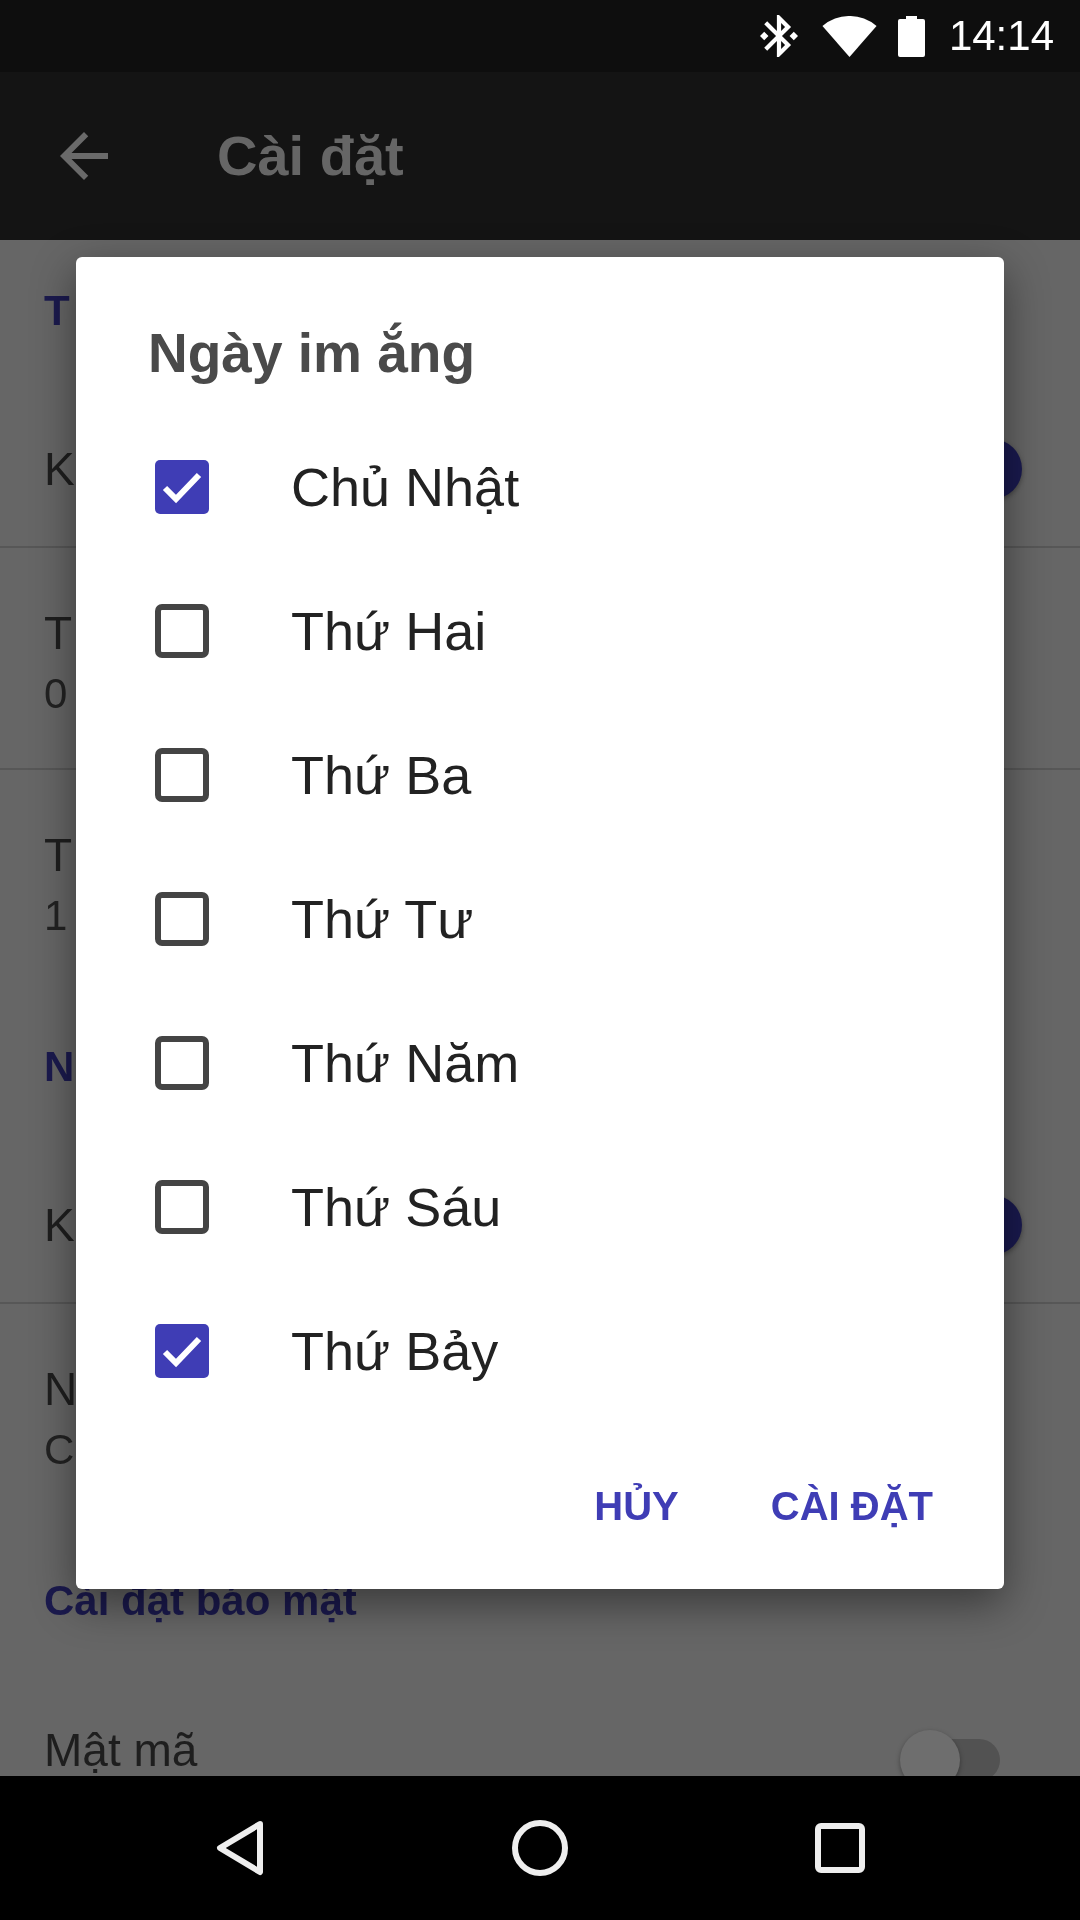 The height and width of the screenshot is (1920, 1080). Describe the element at coordinates (382, 919) in the screenshot. I see `day-label: Thứ Tư` at that location.